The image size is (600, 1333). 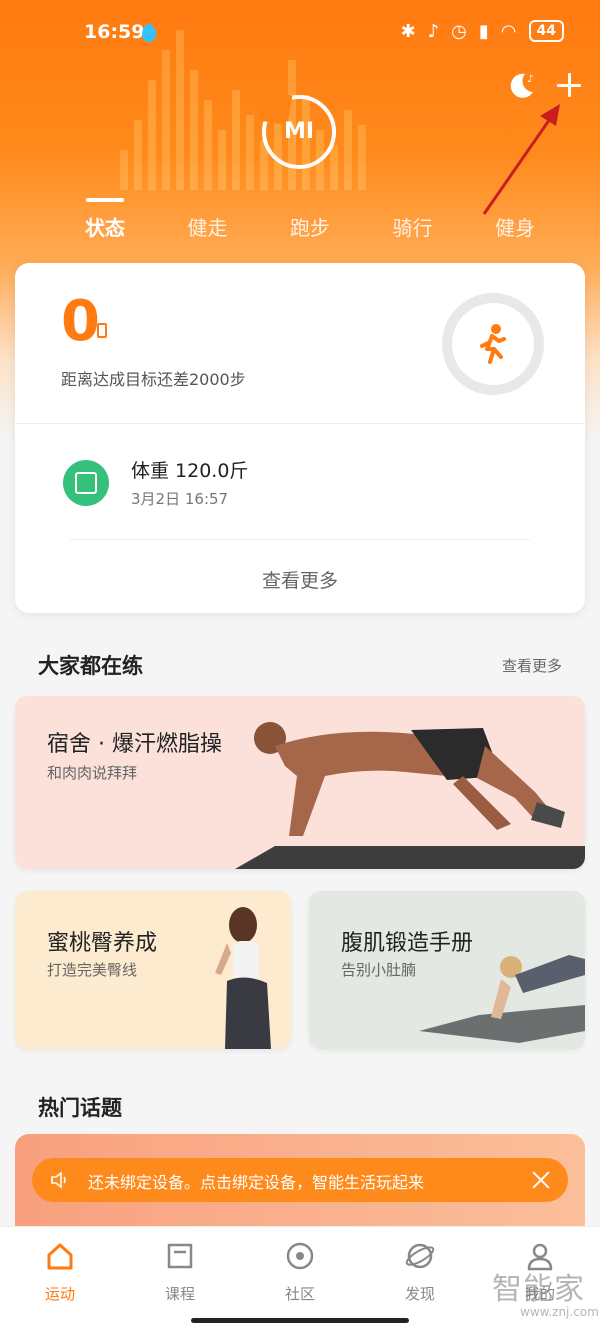 What do you see at coordinates (299, 131) in the screenshot?
I see `mi-logo-text: MI` at bounding box center [299, 131].